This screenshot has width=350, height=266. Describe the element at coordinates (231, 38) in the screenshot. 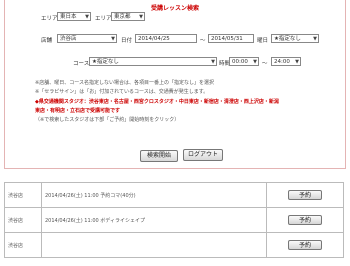

I see `date-to-input: 2014/05/31` at that location.